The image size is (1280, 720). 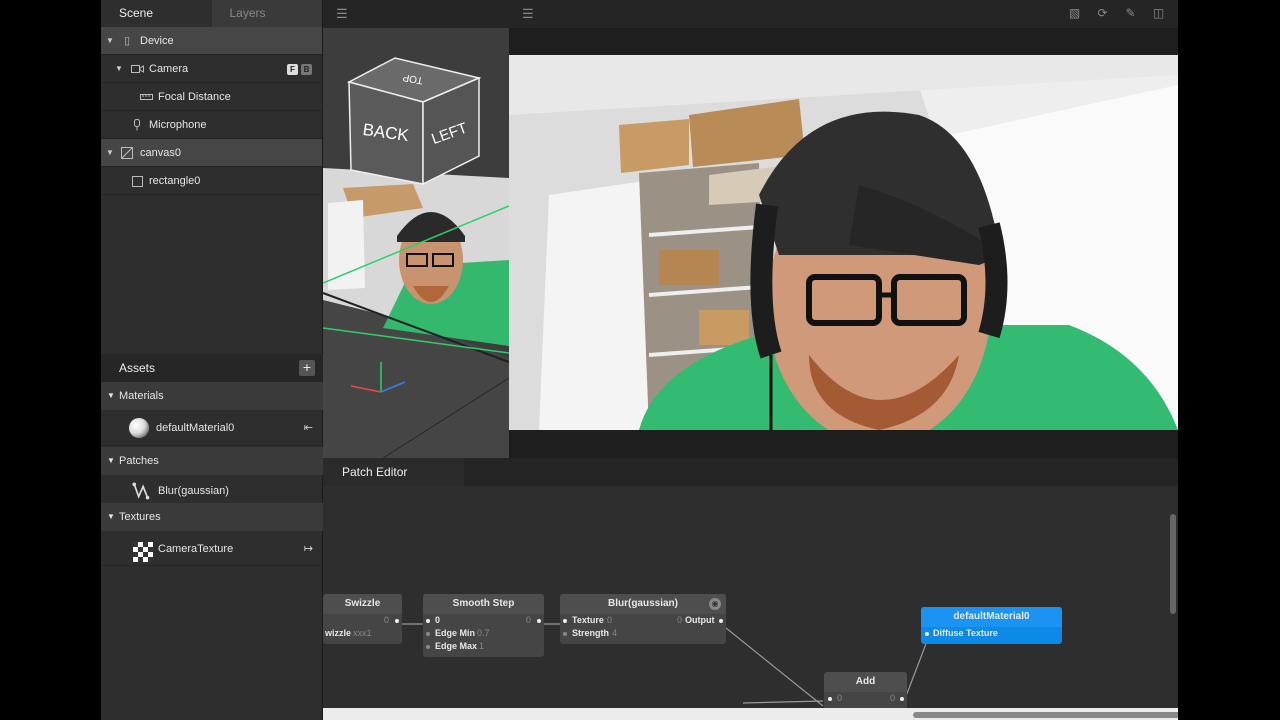 I want to click on tab-layers: Layers, so click(x=267, y=13).